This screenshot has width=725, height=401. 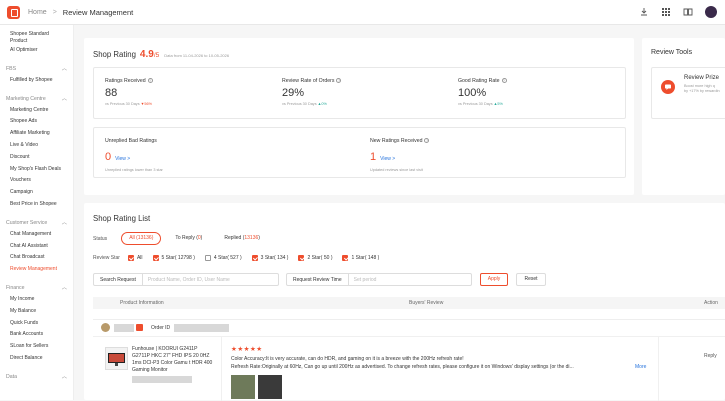 What do you see at coordinates (36, 324) in the screenshot?
I see `sidebar-item-quick-funds: Quick Funds` at bounding box center [36, 324].